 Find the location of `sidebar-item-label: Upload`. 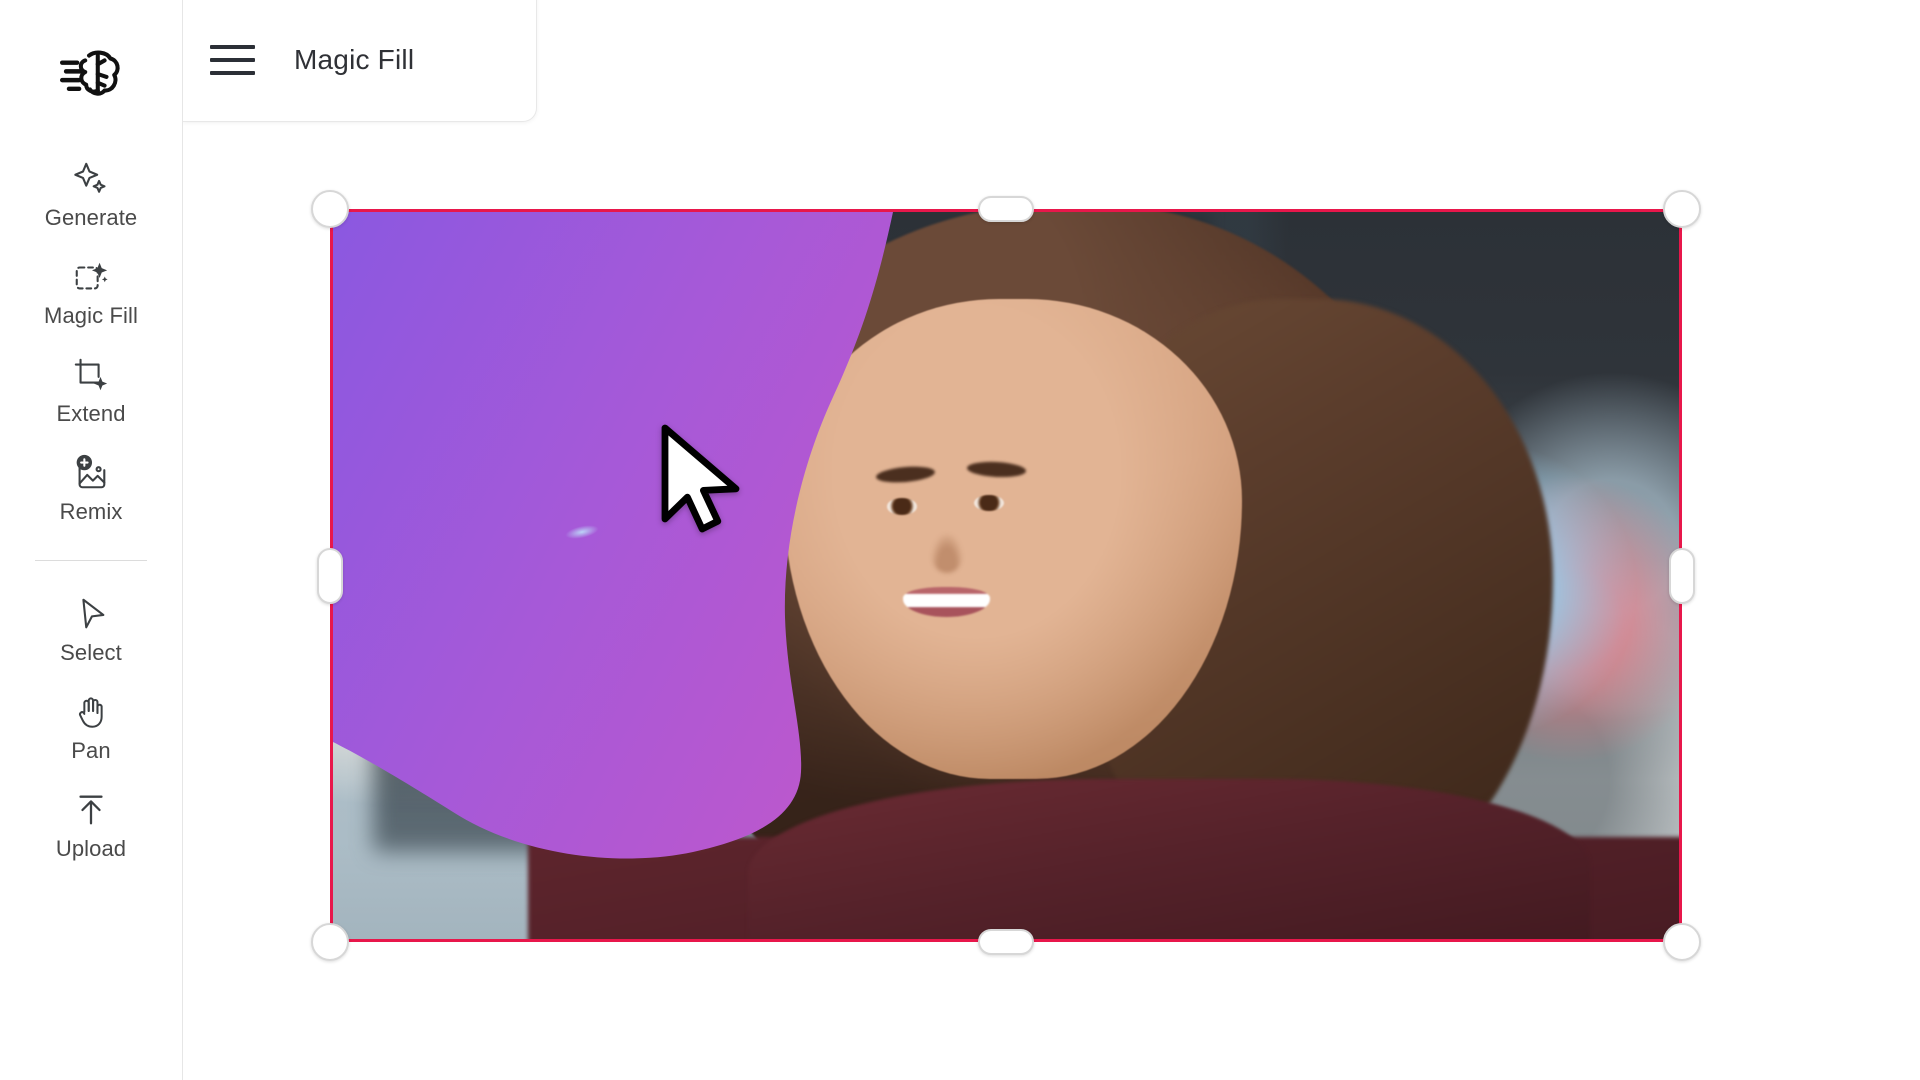

sidebar-item-label: Upload is located at coordinates (91, 848).